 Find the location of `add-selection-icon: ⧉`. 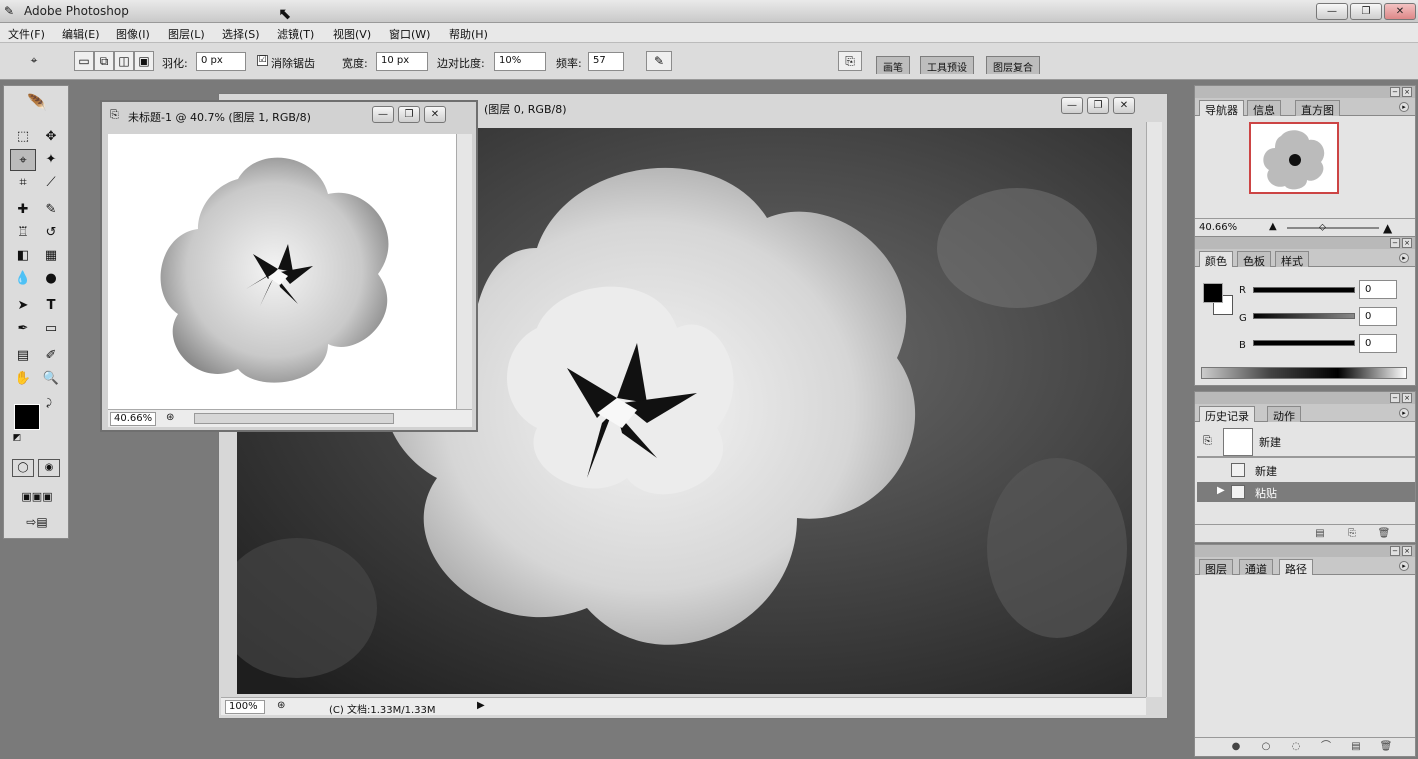

add-selection-icon: ⧉ is located at coordinates (104, 61).